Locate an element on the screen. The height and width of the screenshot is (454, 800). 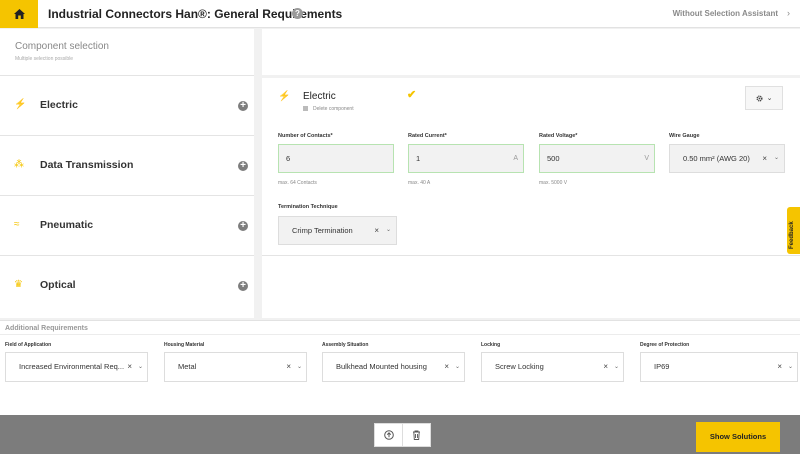
without-assistant-link: Without Selection Assistant is located at coordinates (725, 13).